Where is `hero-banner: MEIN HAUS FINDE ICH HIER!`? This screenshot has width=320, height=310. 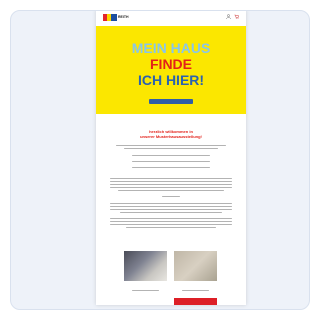
hero-banner: MEIN HAUS FINDE ICH HIER! is located at coordinates (171, 70).